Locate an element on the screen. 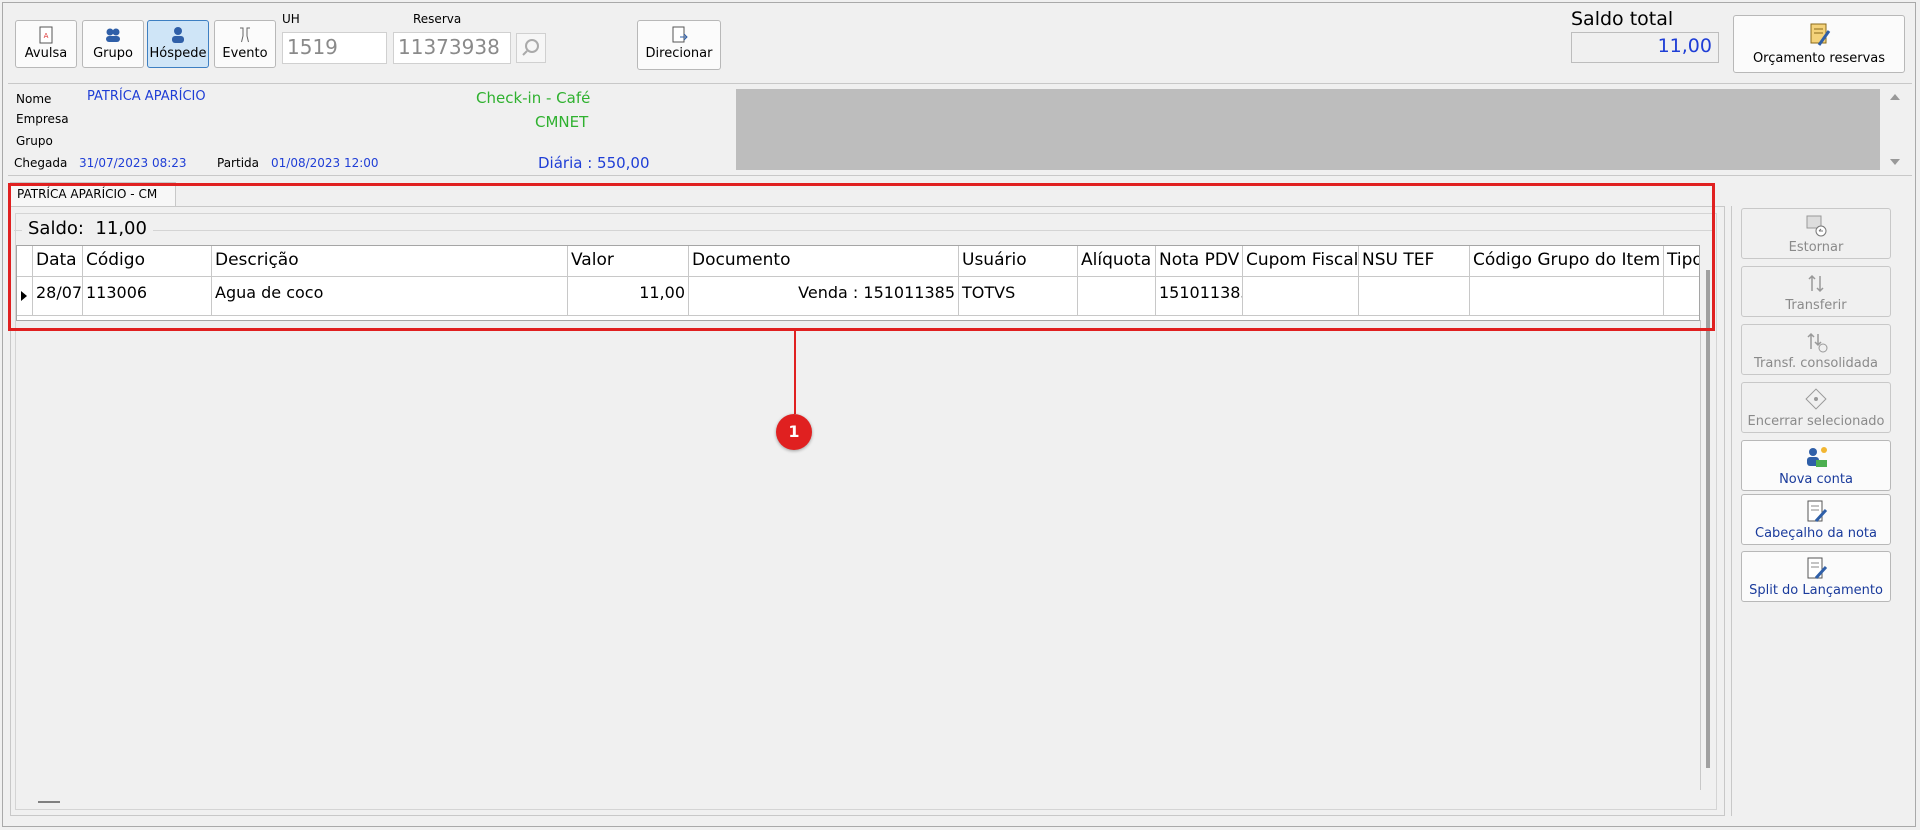 This screenshot has height=830, width=1920. empresa-label: Empresa is located at coordinates (42, 119).